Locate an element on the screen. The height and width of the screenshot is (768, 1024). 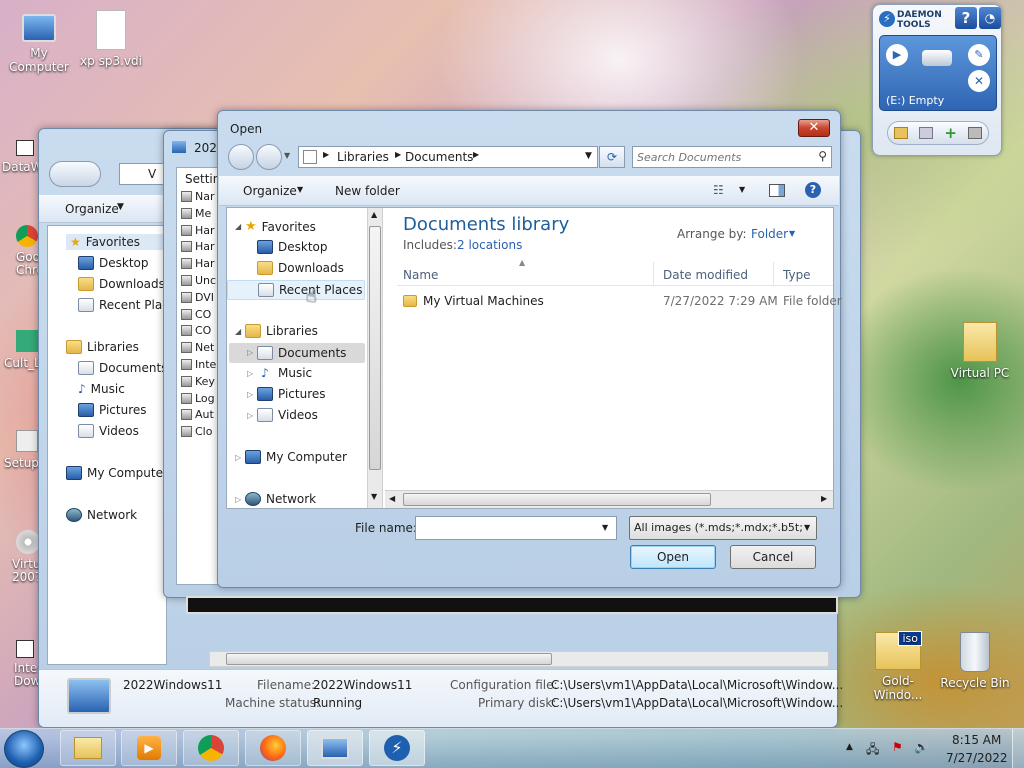
network-tray-icon: 🖧 is located at coordinates (872, 750).